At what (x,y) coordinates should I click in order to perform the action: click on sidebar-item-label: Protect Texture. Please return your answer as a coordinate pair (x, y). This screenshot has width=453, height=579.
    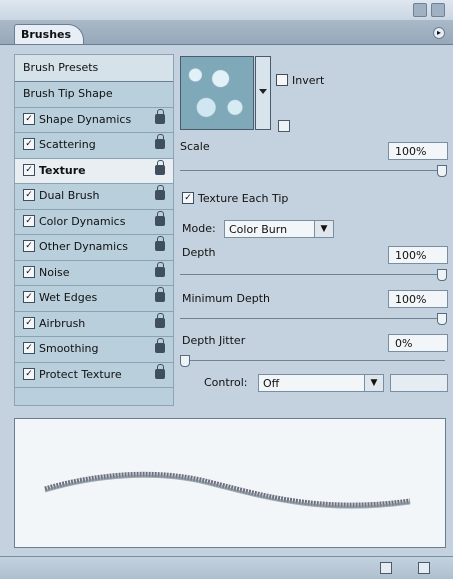
    Looking at the image, I should click on (80, 374).